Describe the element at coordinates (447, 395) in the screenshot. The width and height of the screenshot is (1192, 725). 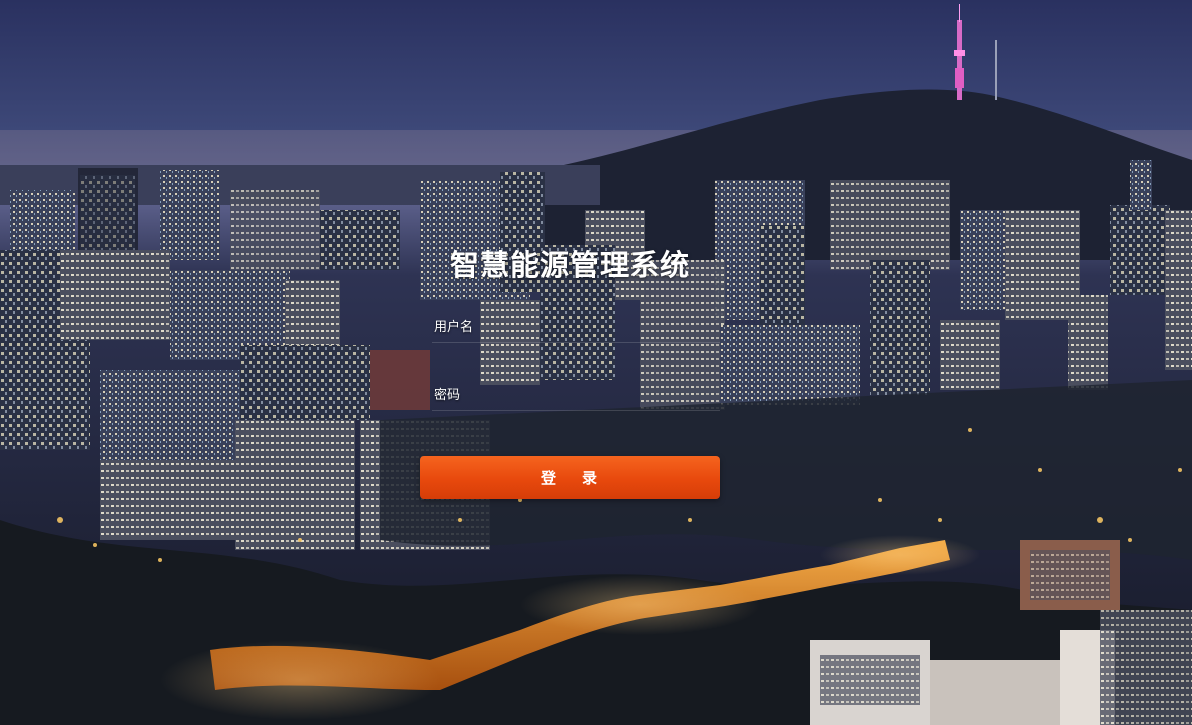
I see `password-label: 密码` at that location.